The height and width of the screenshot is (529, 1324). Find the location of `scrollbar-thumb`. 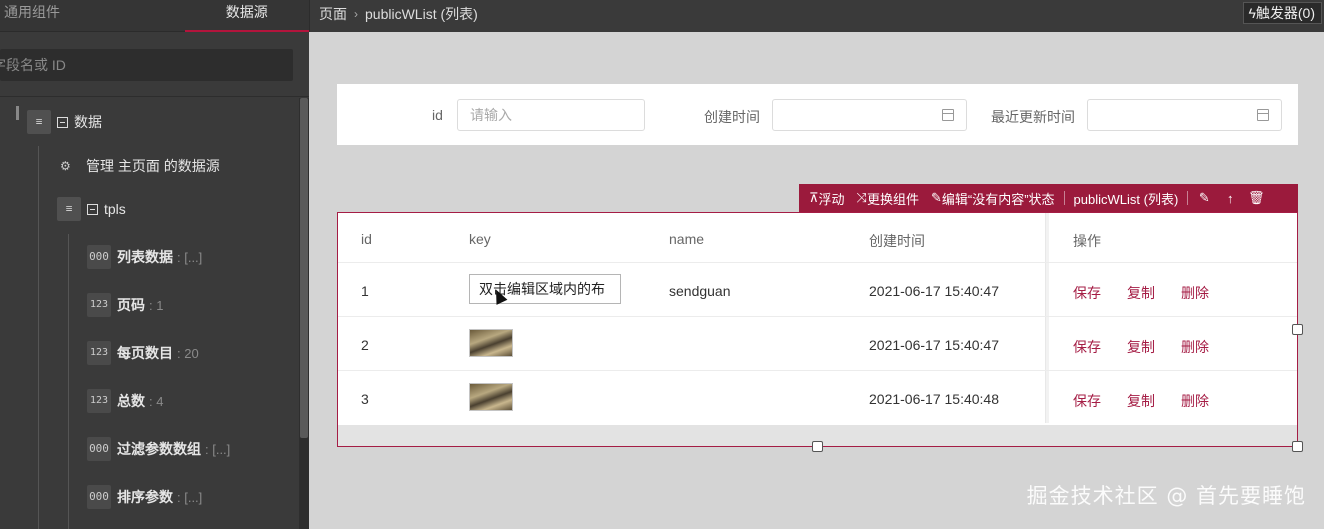

scrollbar-thumb is located at coordinates (304, 268).